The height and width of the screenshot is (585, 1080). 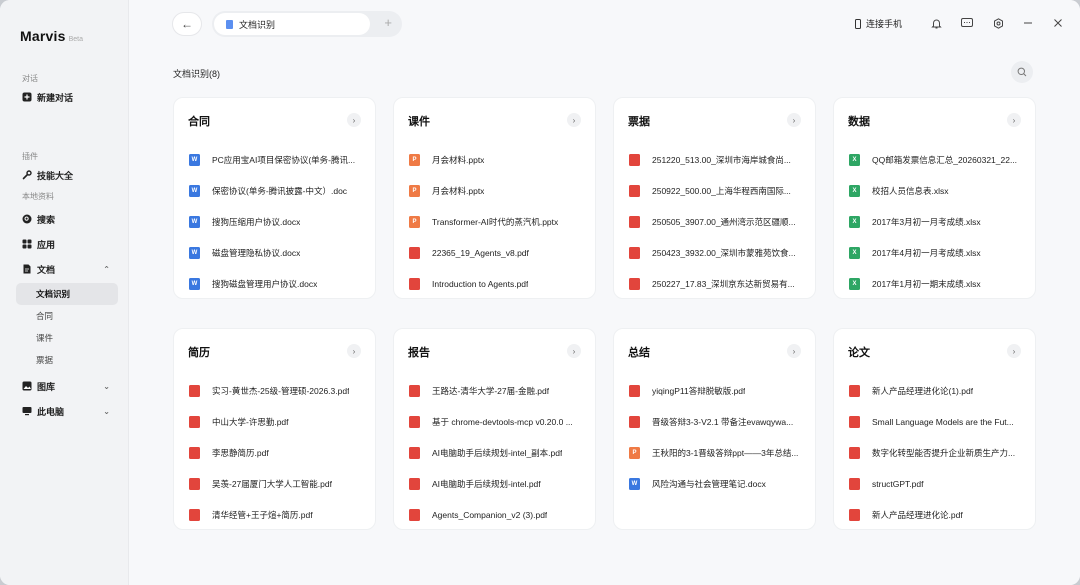 I want to click on file-item: W 搜狗压缩用户协议.docx, so click(x=276, y=221).